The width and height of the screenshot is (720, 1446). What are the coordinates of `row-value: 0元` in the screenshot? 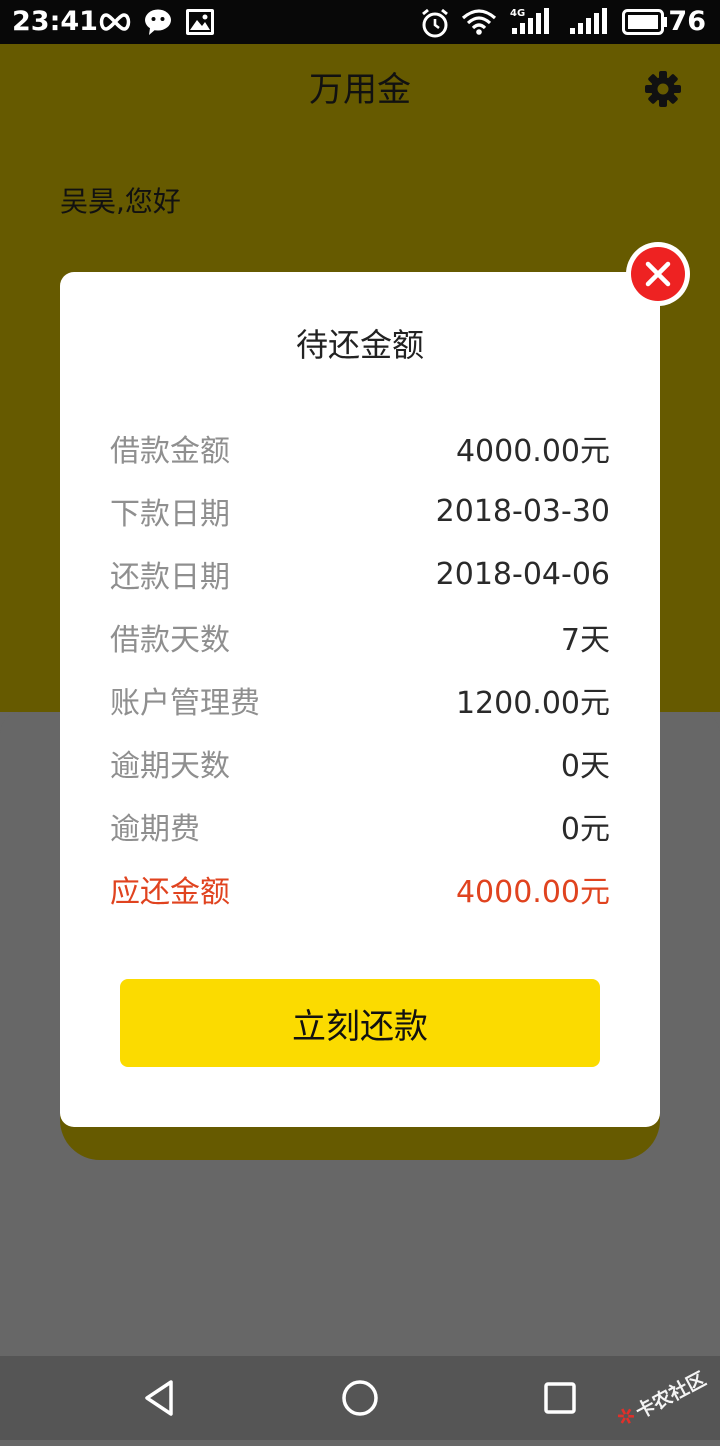 It's located at (585, 829).